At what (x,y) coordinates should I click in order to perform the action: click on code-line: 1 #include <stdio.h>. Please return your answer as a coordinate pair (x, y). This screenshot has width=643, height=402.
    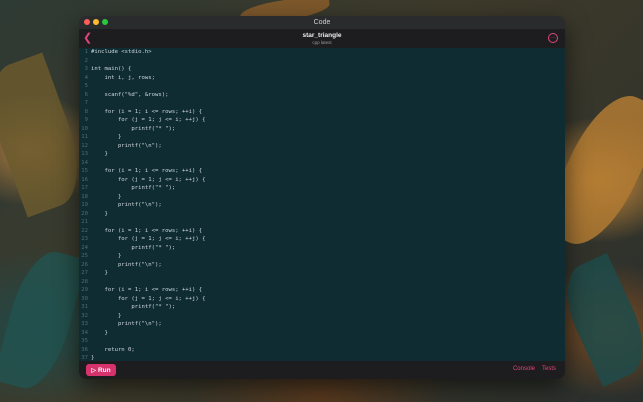
    Looking at the image, I should click on (322, 52).